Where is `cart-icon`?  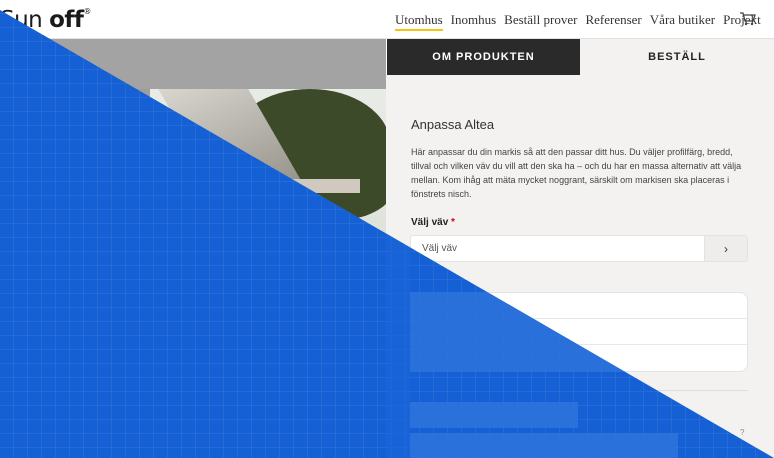
cart-icon is located at coordinates (748, 19).